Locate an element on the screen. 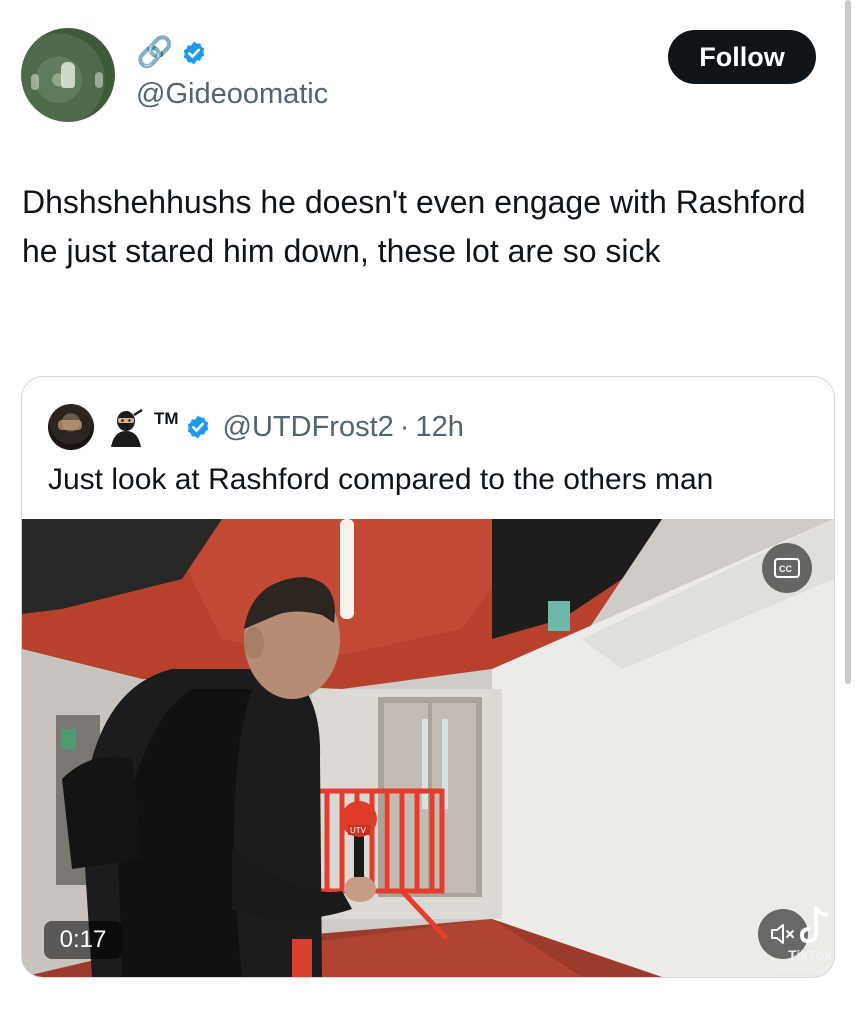 The image size is (855, 1024). video-duration: 0:17 is located at coordinates (83, 940).